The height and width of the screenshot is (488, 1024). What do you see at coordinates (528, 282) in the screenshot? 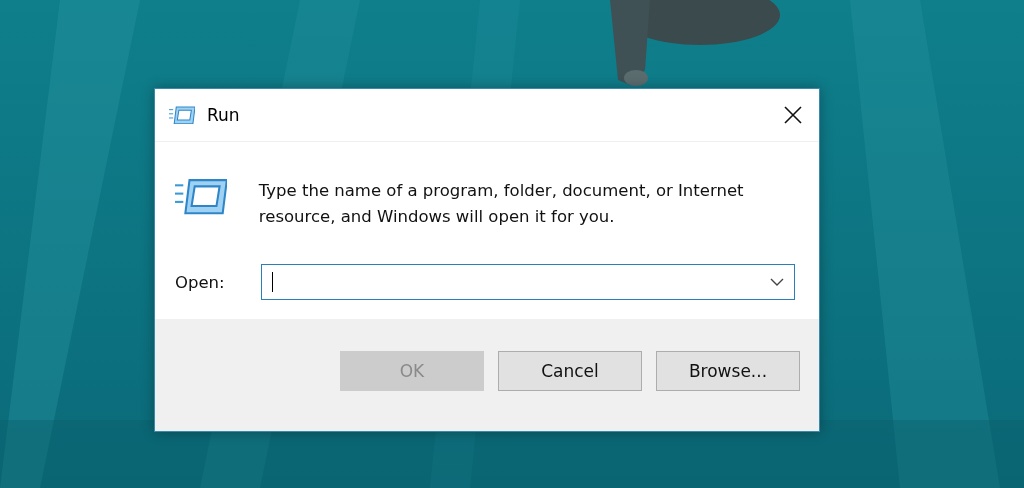
I see `open-combobox` at bounding box center [528, 282].